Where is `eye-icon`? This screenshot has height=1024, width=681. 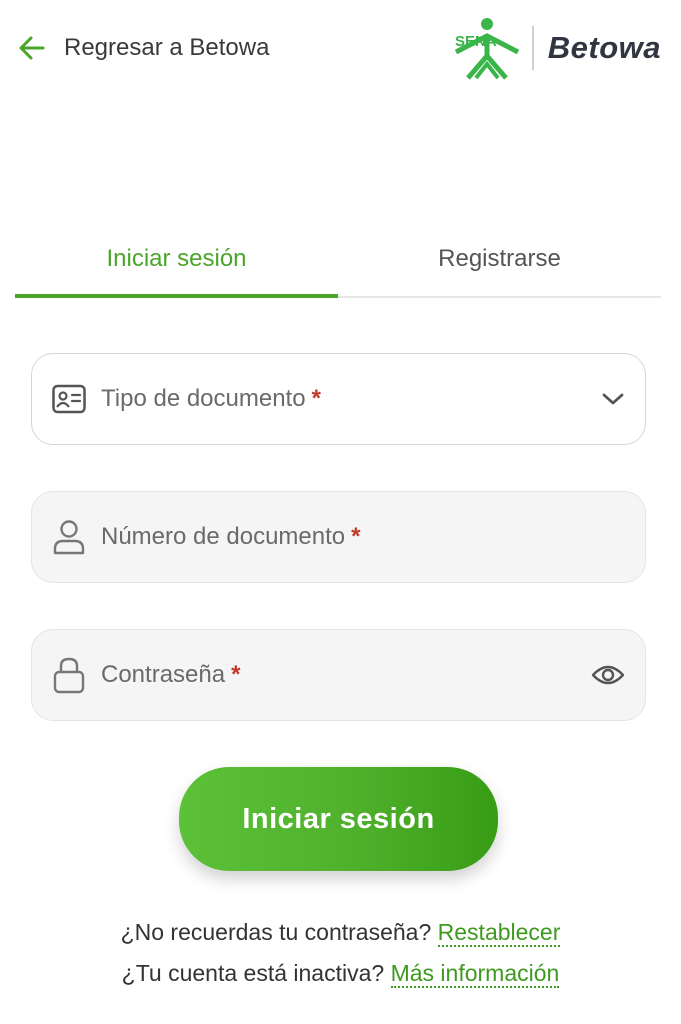
eye-icon is located at coordinates (608, 675).